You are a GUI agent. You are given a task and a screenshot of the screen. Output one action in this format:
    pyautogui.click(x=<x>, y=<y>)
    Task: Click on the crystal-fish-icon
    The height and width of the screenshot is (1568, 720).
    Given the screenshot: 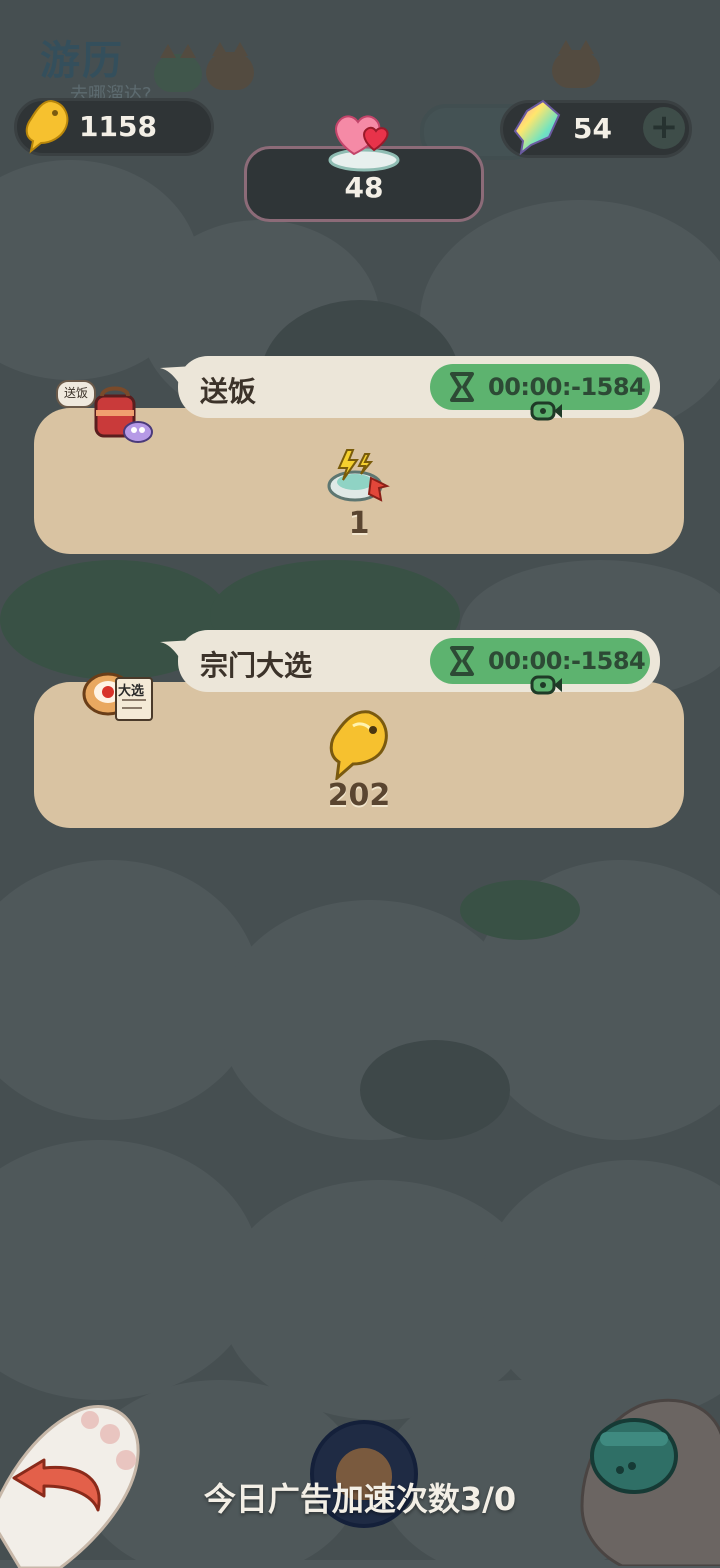 What is the action you would take?
    pyautogui.click(x=537, y=127)
    